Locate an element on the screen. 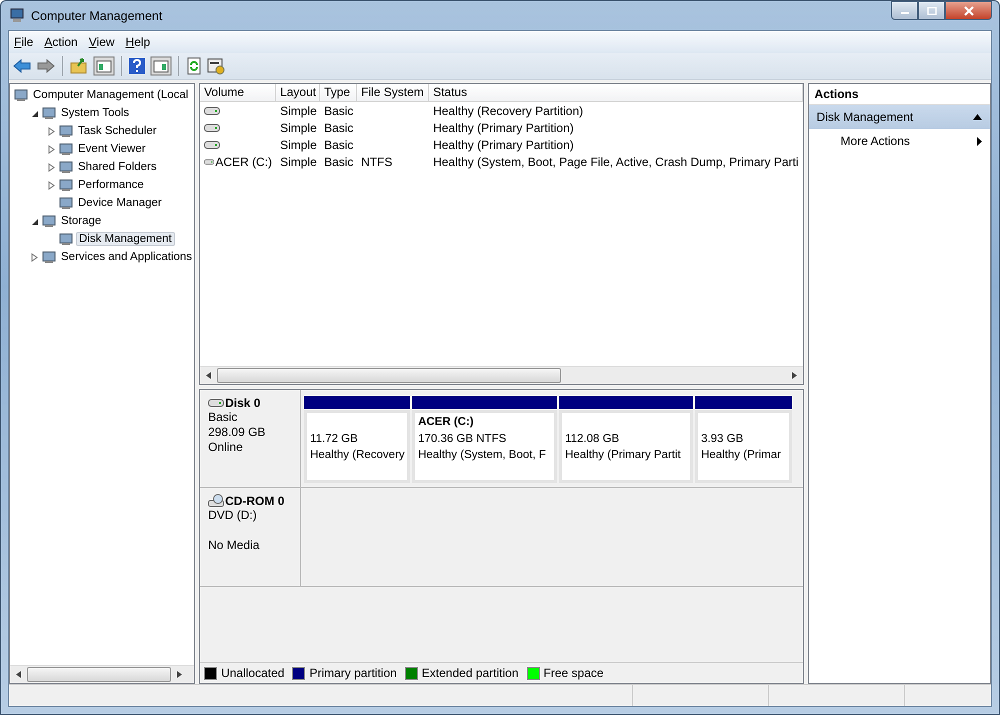 This screenshot has width=1000, height=715. maximize-icon is located at coordinates (931, 10).